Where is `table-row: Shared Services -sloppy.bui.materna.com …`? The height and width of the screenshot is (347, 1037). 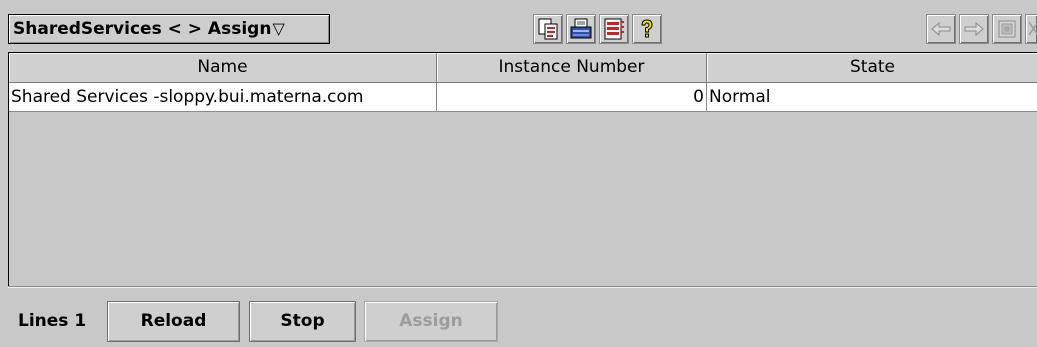 table-row: Shared Services -sloppy.bui.materna.com … is located at coordinates (523, 97).